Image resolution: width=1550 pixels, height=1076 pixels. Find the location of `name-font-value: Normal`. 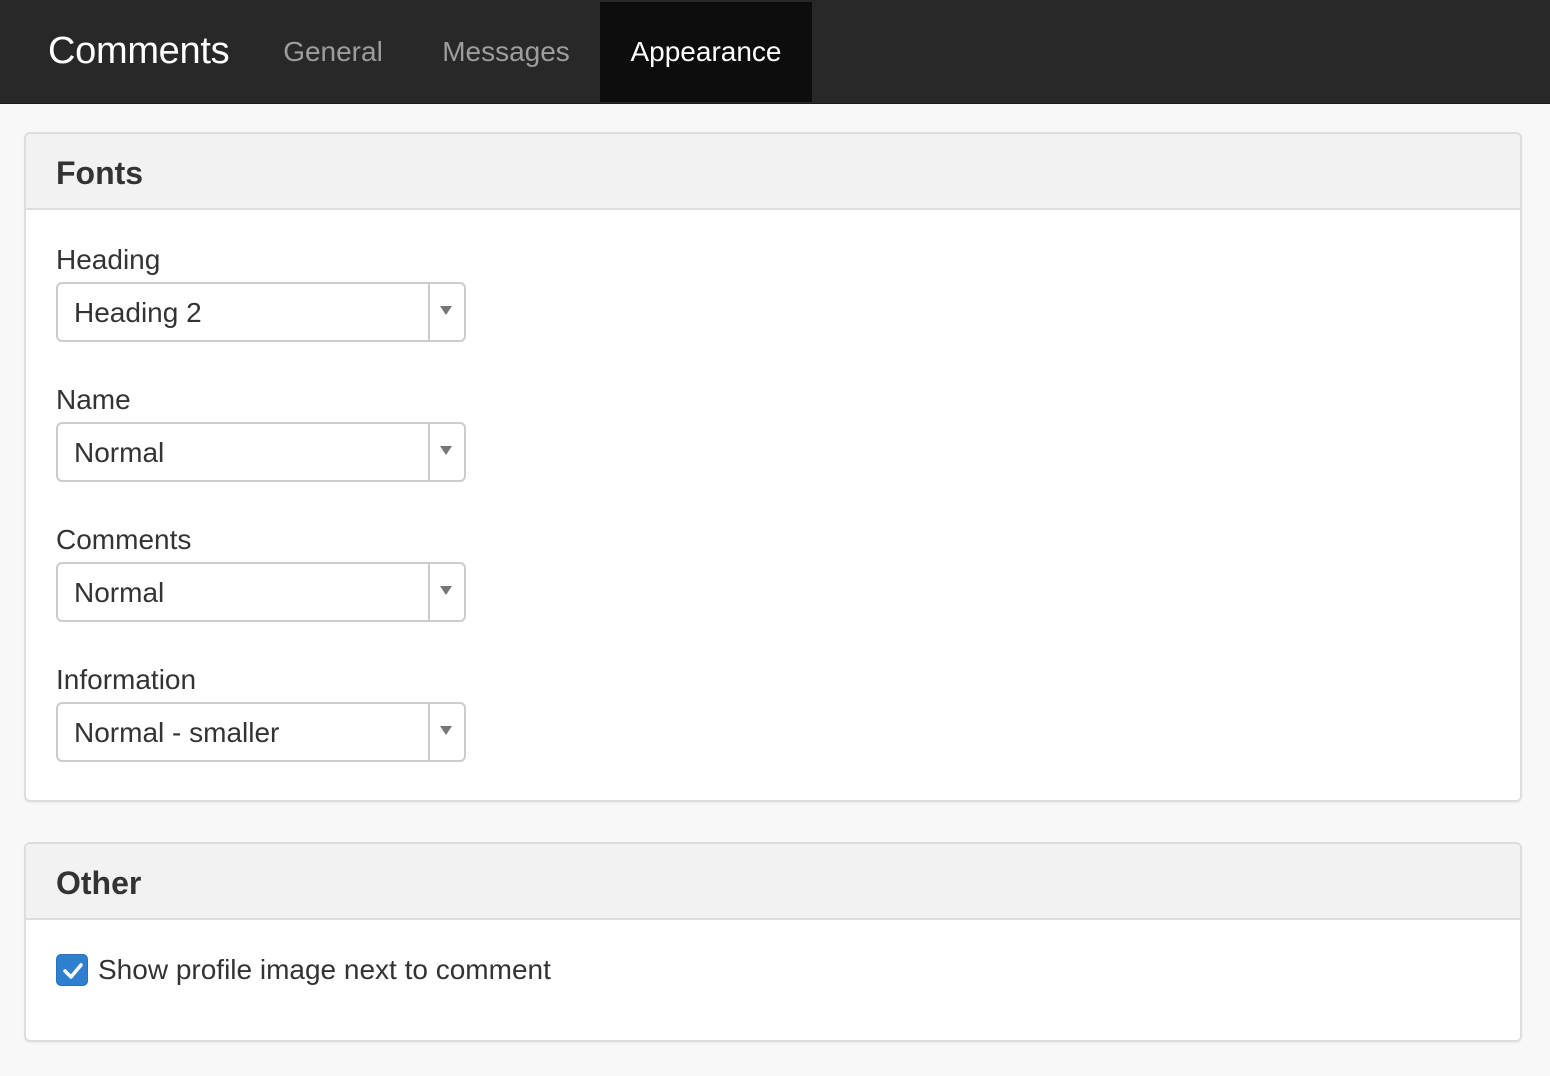

name-font-value: Normal is located at coordinates (119, 452).